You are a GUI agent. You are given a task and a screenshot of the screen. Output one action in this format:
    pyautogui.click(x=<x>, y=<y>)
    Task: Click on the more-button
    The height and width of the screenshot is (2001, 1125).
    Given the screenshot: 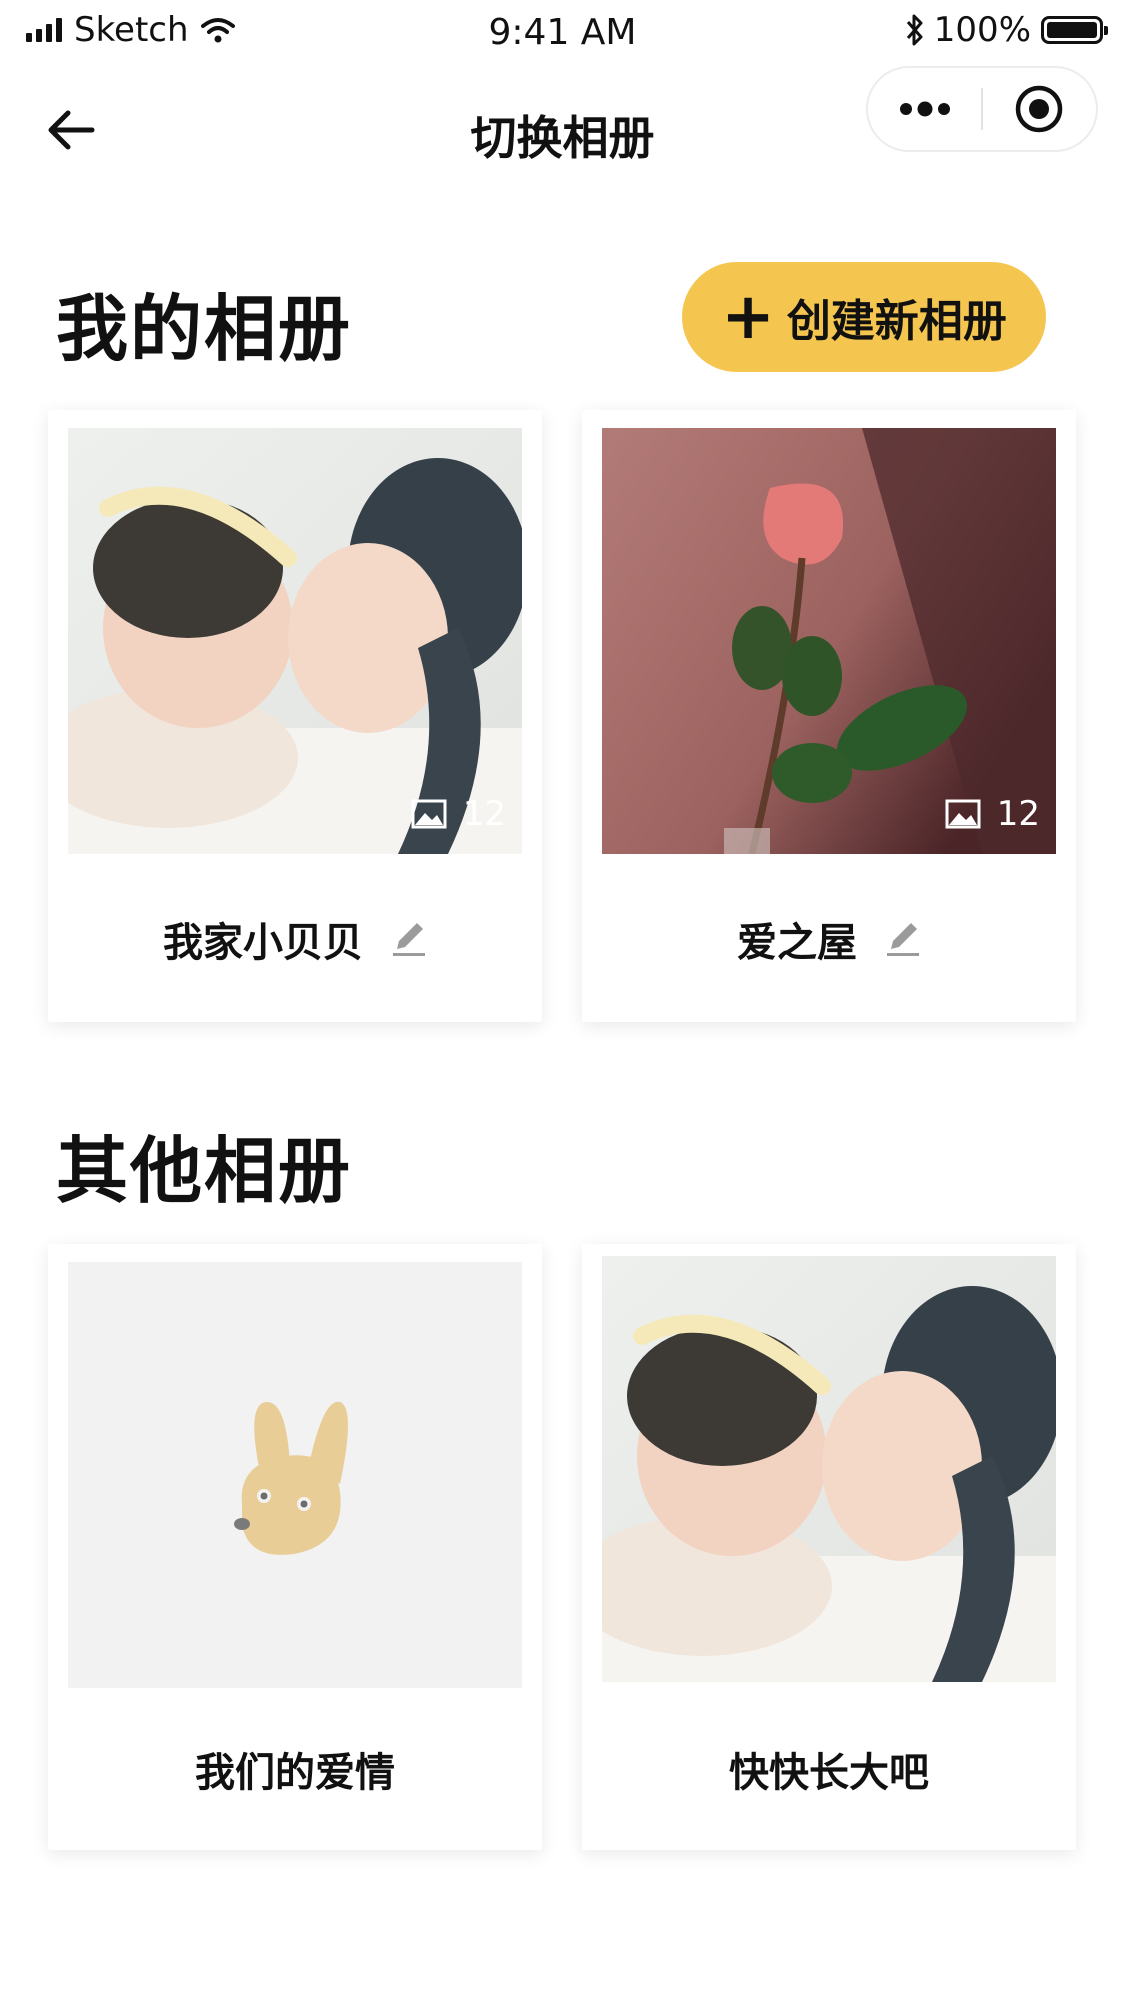 What is the action you would take?
    pyautogui.click(x=924, y=109)
    